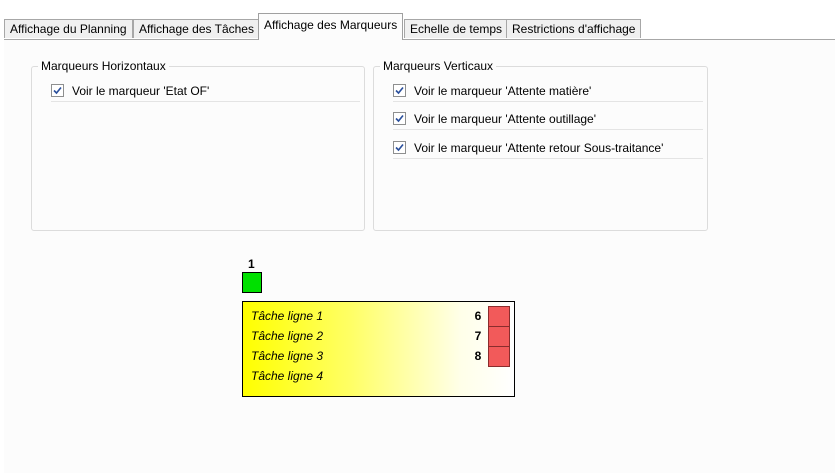 Image resolution: width=835 pixels, height=473 pixels. Describe the element at coordinates (478, 316) in the screenshot. I see `vertical-marker-number: 6` at that location.